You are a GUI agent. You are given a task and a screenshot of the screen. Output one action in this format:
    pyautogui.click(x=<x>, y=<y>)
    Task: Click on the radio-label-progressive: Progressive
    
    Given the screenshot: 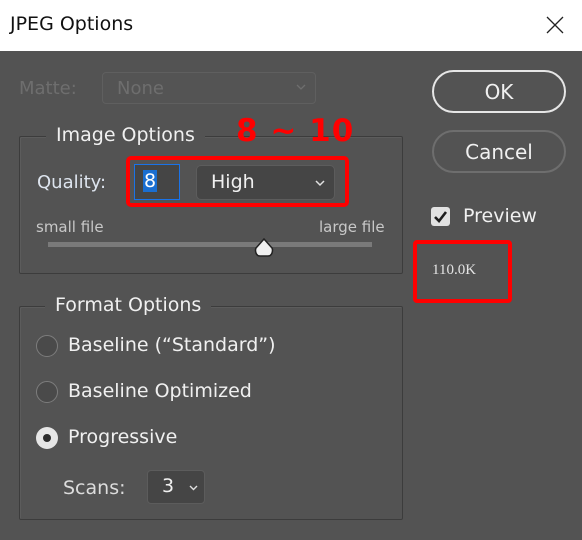 What is the action you would take?
    pyautogui.click(x=122, y=437)
    